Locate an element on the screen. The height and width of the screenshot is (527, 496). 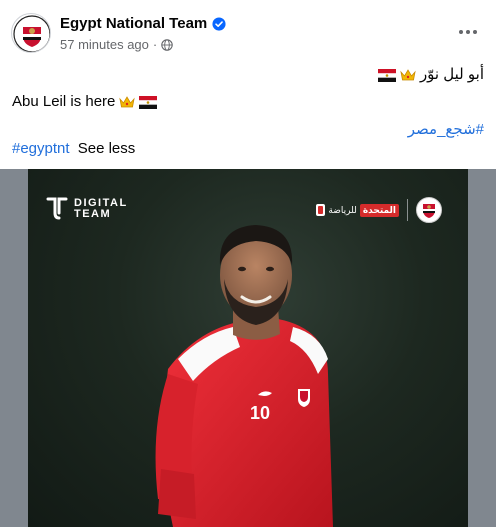
page-avatar is located at coordinates (31, 33).